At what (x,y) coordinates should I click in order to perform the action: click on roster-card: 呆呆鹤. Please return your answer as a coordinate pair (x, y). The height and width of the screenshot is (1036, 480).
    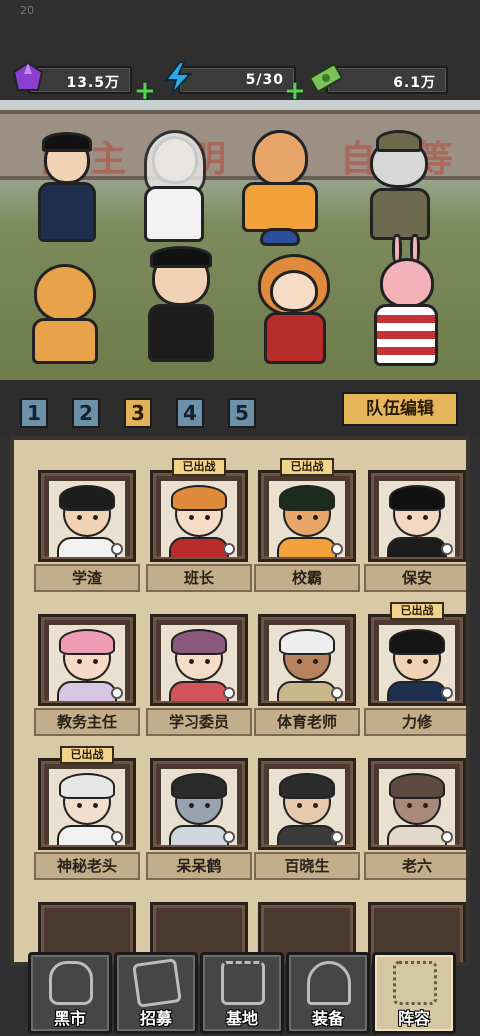
    Looking at the image, I should click on (199, 822).